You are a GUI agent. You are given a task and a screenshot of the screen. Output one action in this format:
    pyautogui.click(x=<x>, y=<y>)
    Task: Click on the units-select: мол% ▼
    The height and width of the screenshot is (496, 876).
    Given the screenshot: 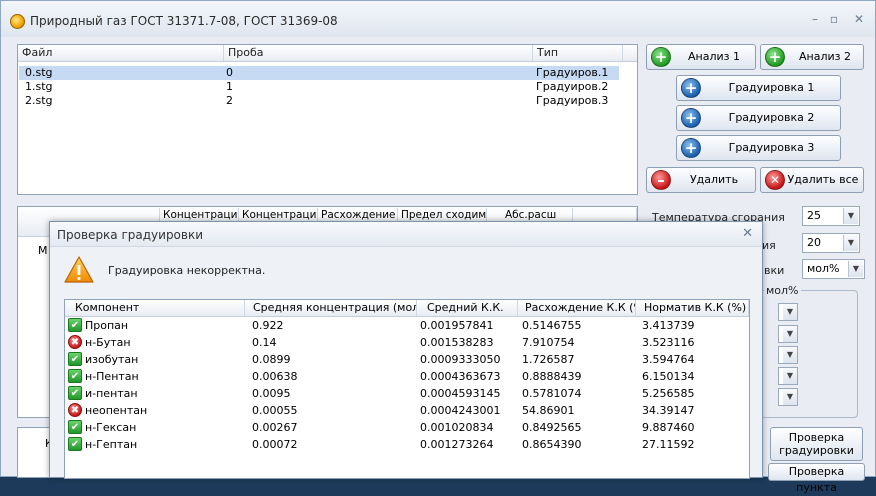 What is the action you would take?
    pyautogui.click(x=833, y=269)
    